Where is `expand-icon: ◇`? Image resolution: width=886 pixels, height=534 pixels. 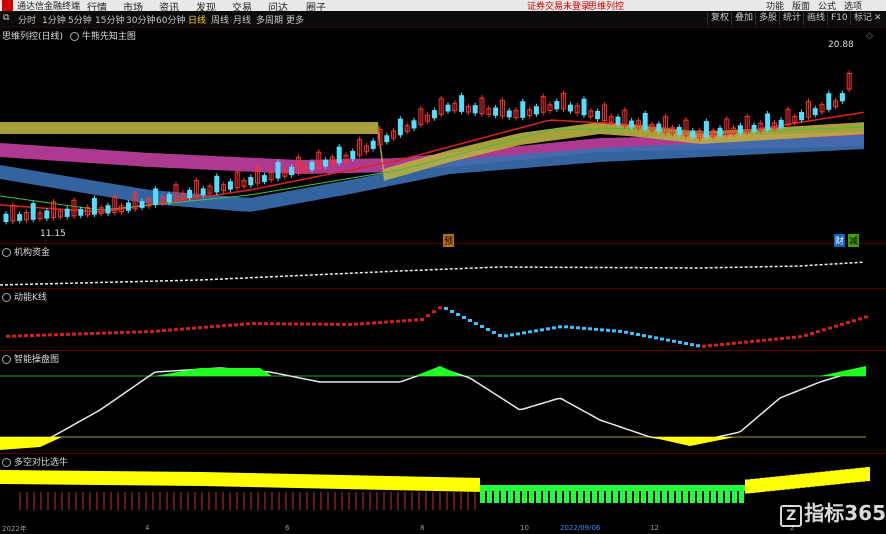 expand-icon: ◇ is located at coordinates (869, 36).